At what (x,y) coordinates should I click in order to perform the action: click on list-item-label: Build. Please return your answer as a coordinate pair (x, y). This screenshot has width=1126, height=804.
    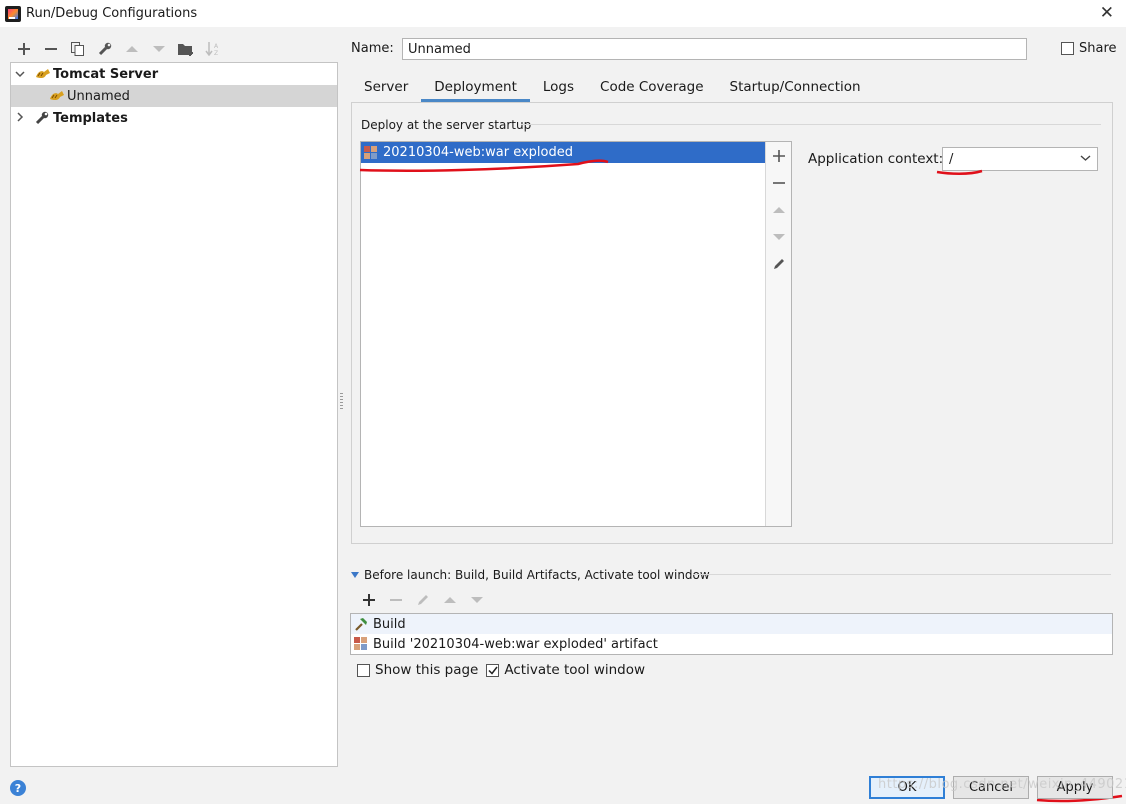
    Looking at the image, I should click on (389, 624).